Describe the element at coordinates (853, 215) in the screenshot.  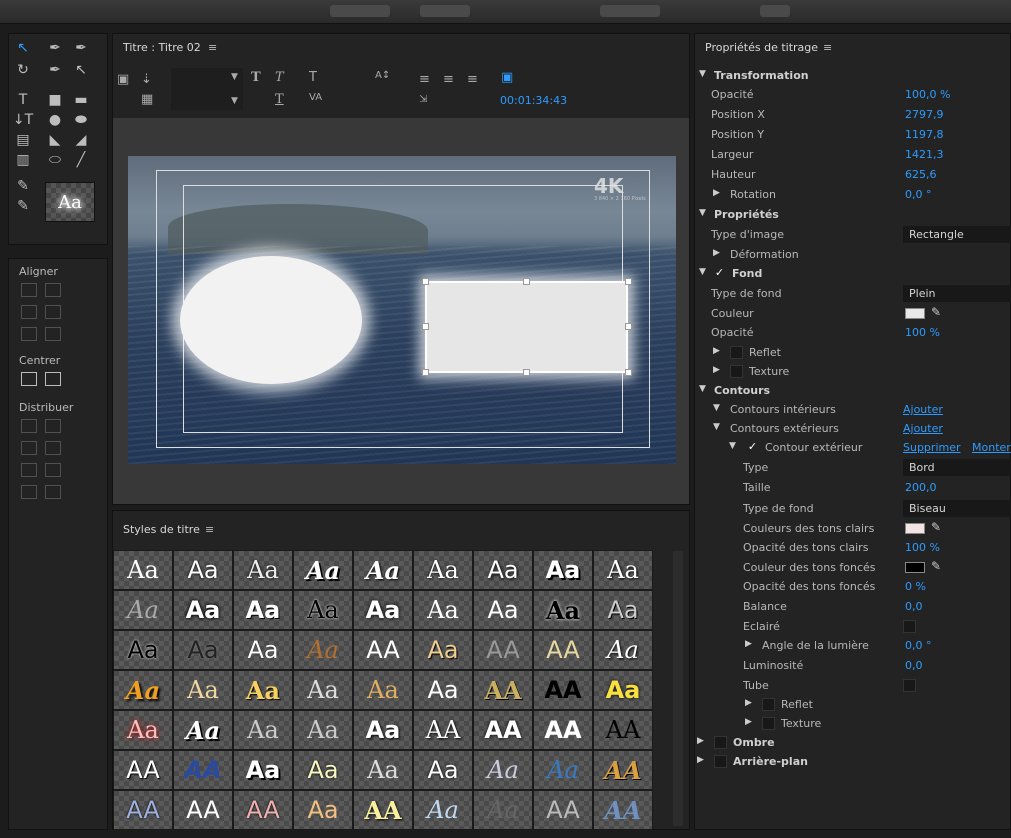
I see `section-properties: ▼ Propriétés` at that location.